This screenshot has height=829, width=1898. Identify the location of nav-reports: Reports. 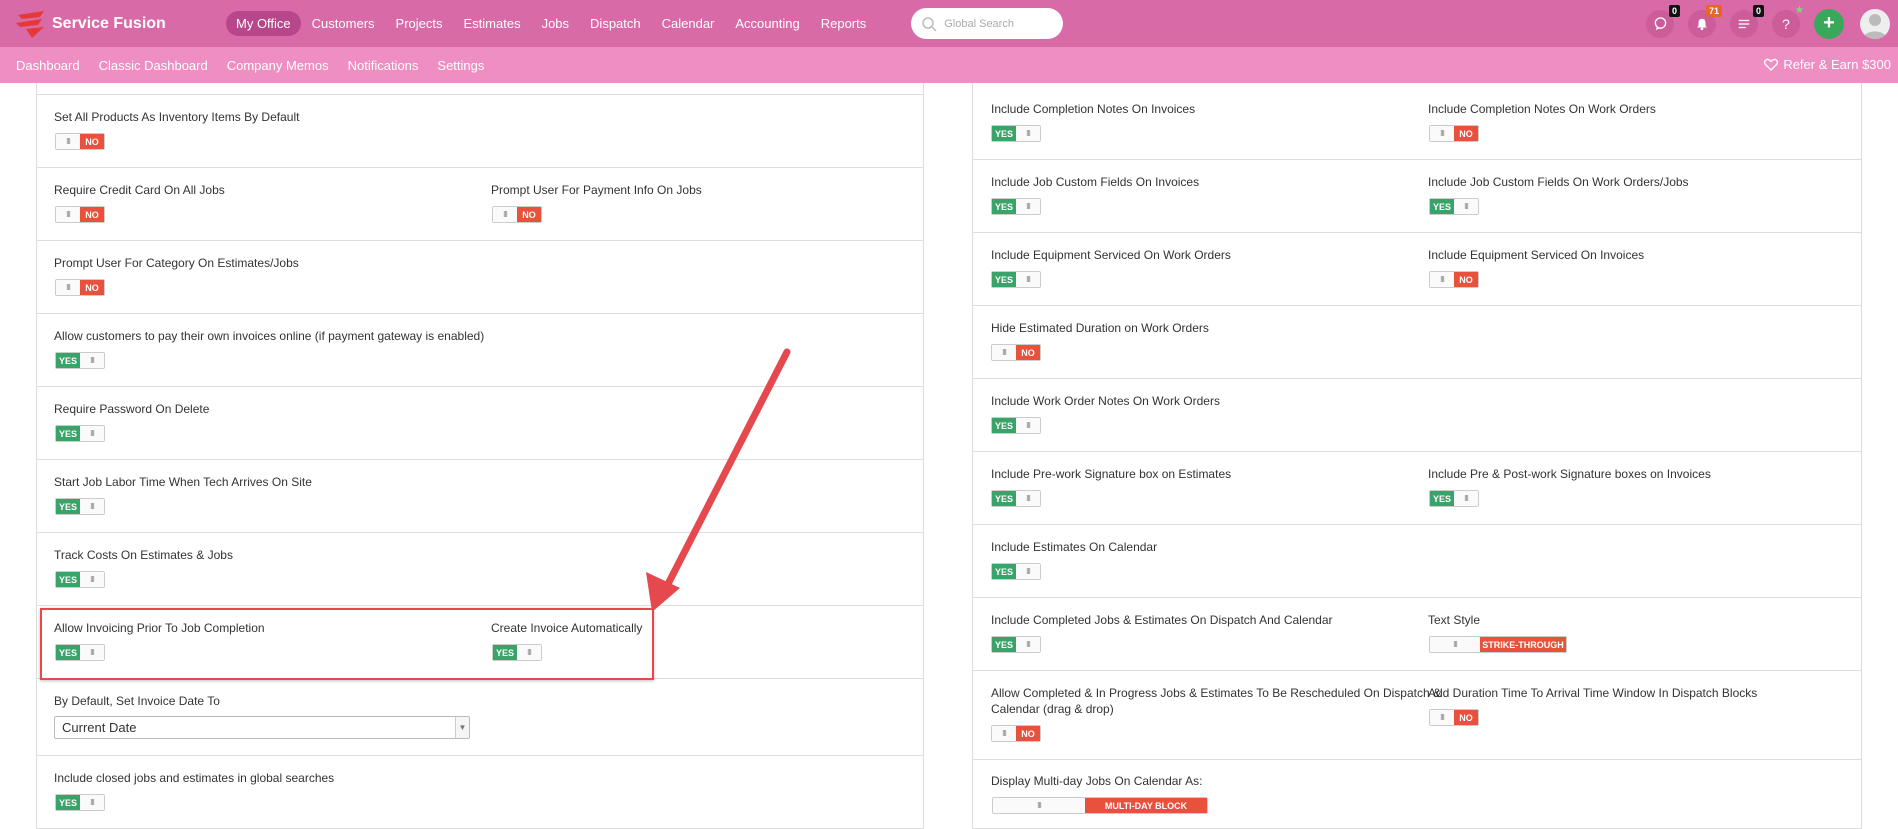
(844, 23).